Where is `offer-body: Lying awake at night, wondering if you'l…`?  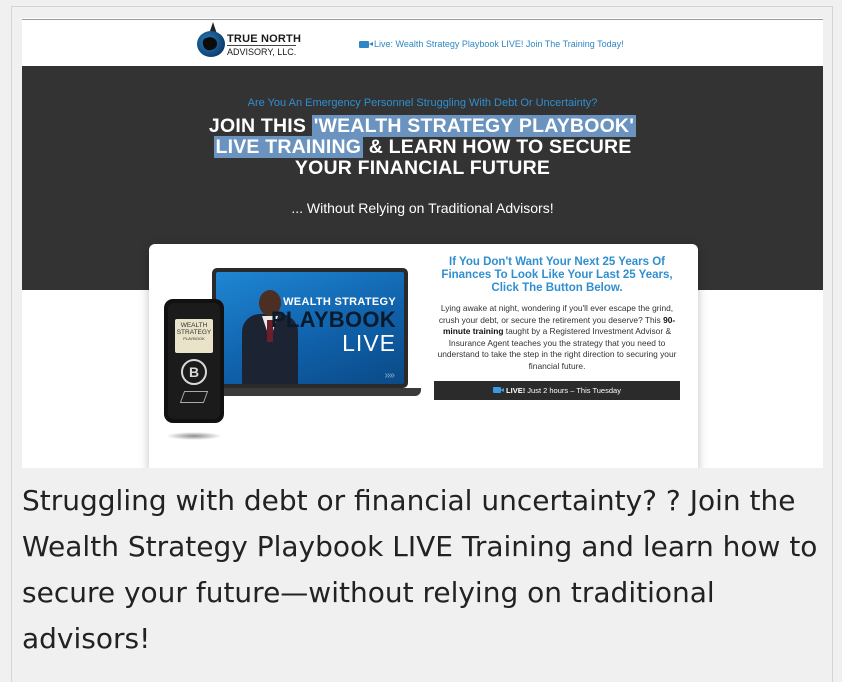
offer-body: Lying awake at night, wondering if you'l… is located at coordinates (557, 338).